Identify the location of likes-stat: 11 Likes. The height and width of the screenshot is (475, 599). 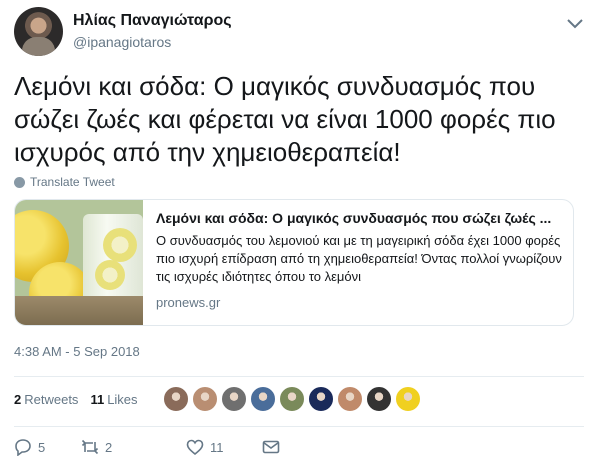
(113, 399).